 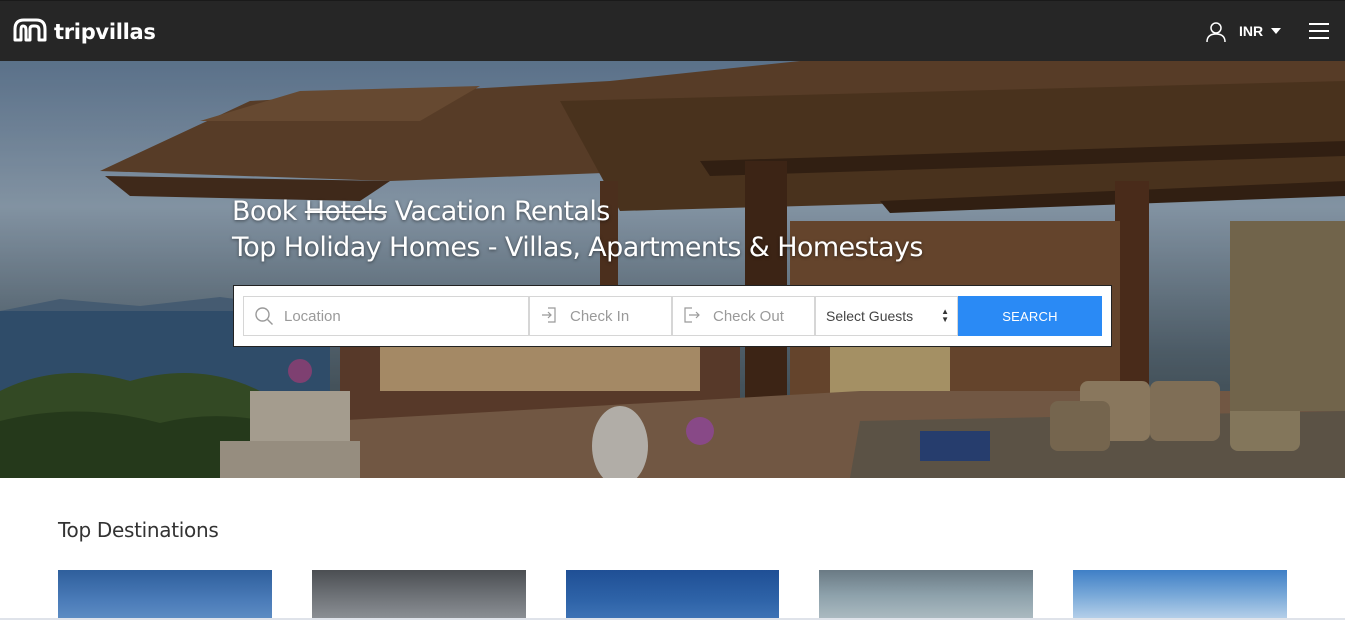 I want to click on headline-book: Book, so click(x=264, y=211).